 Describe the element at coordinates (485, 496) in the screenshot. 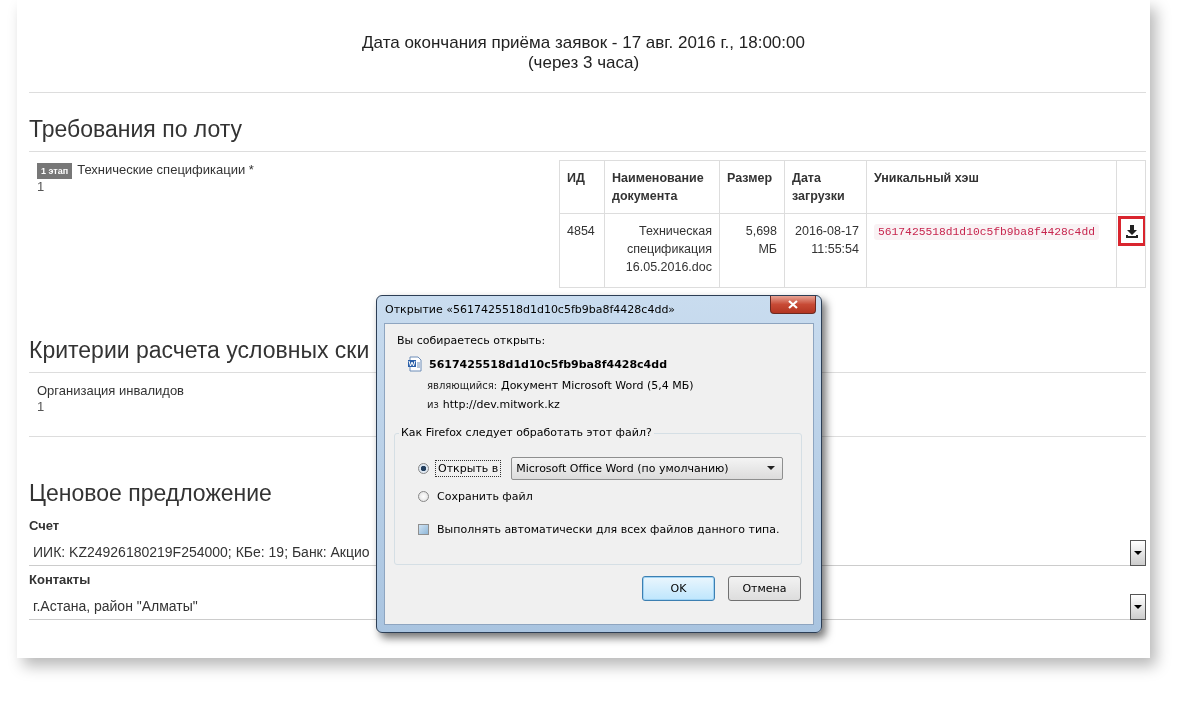

I see `radio-label: Сохранить файл` at that location.